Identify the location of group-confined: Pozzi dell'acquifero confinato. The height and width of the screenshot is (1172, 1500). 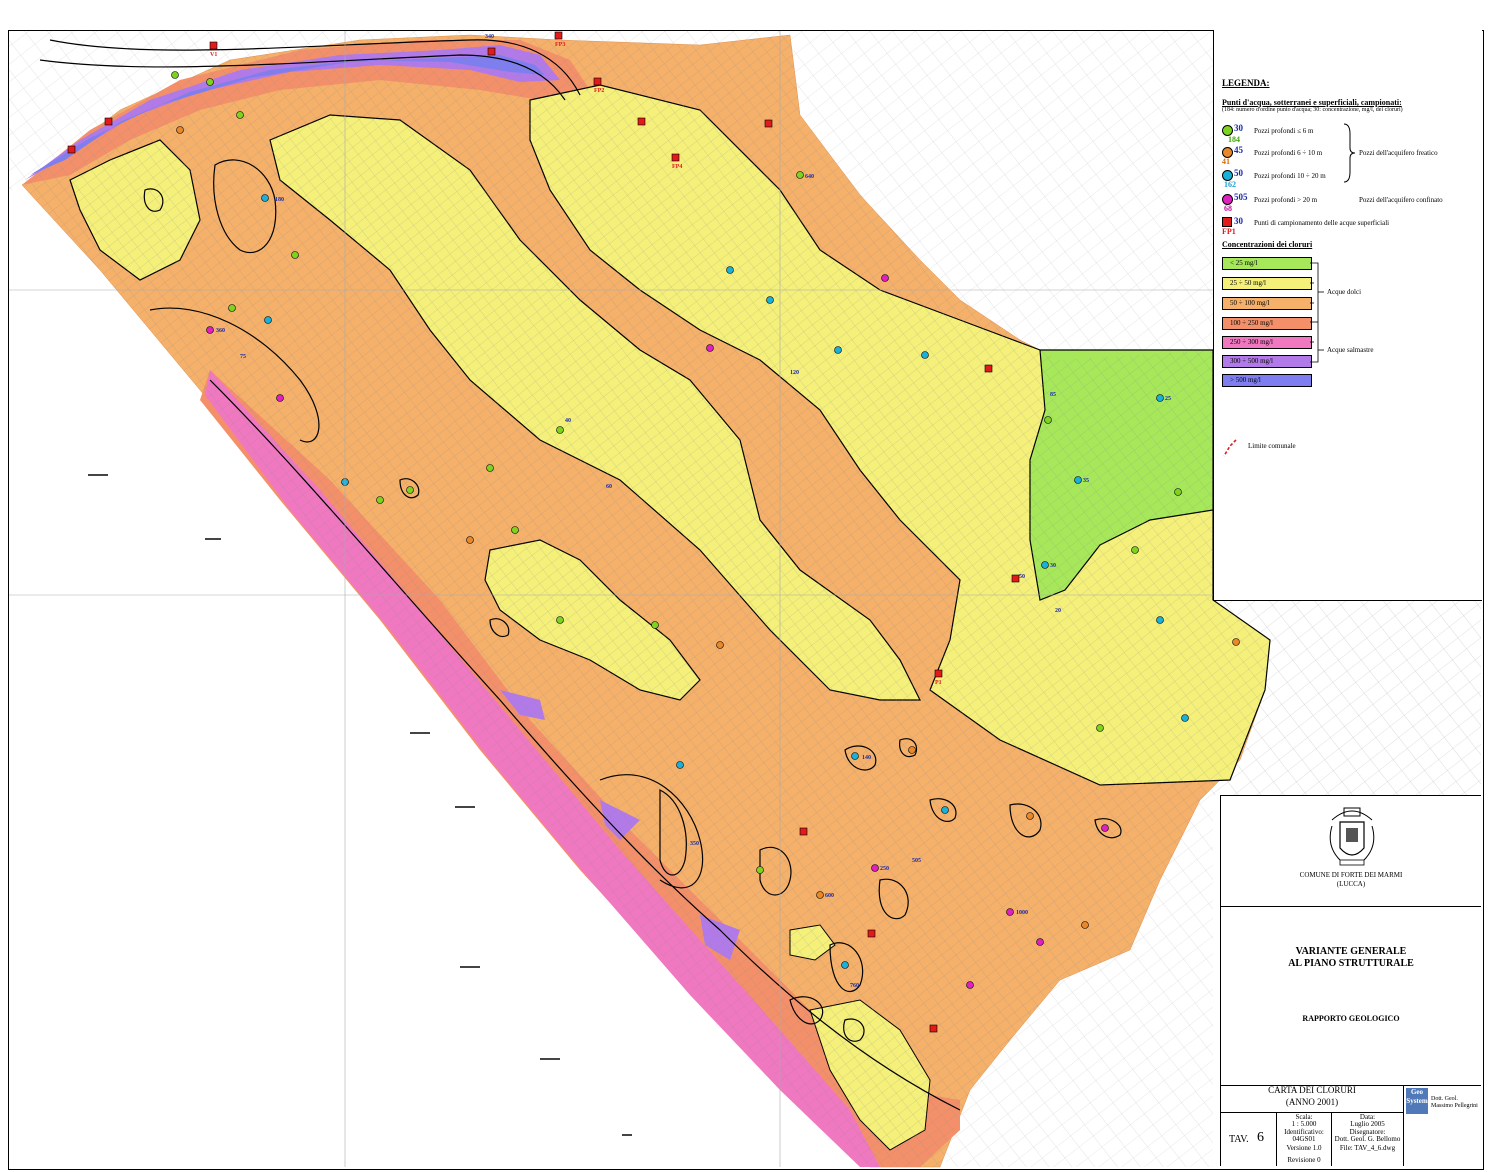
(1401, 200).